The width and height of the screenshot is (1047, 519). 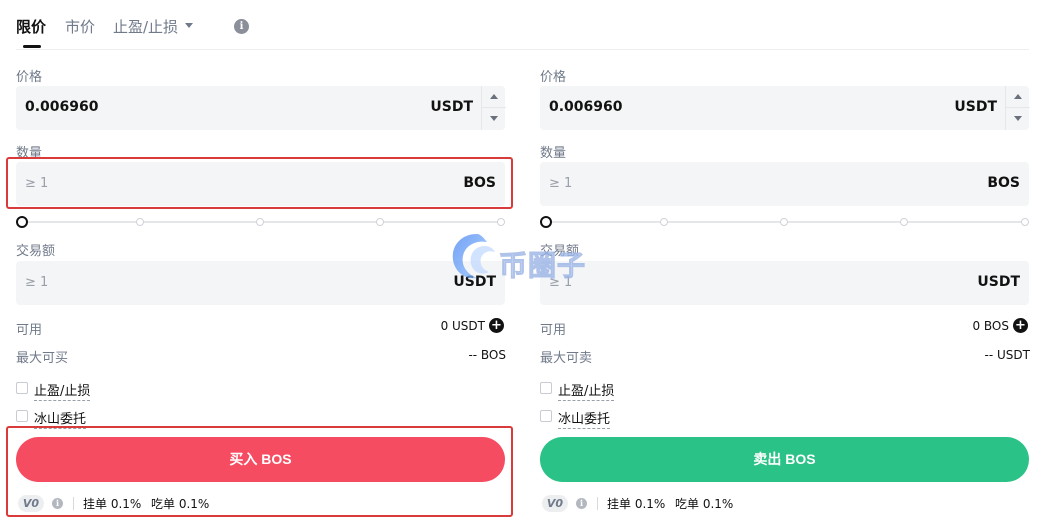 I want to click on buy-available: 0 USDT +, so click(x=472, y=326).